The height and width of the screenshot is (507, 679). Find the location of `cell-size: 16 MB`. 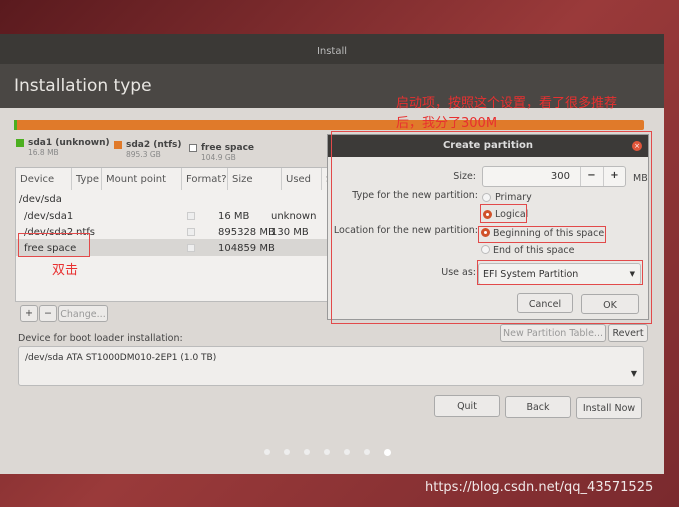

cell-size: 16 MB is located at coordinates (234, 216).